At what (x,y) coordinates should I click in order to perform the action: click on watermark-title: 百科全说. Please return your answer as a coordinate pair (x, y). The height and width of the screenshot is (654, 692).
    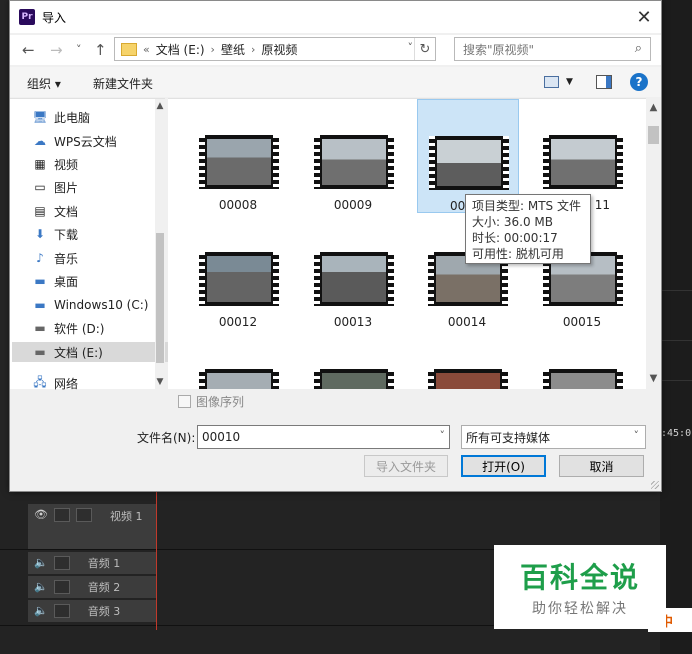
    Looking at the image, I should click on (579, 577).